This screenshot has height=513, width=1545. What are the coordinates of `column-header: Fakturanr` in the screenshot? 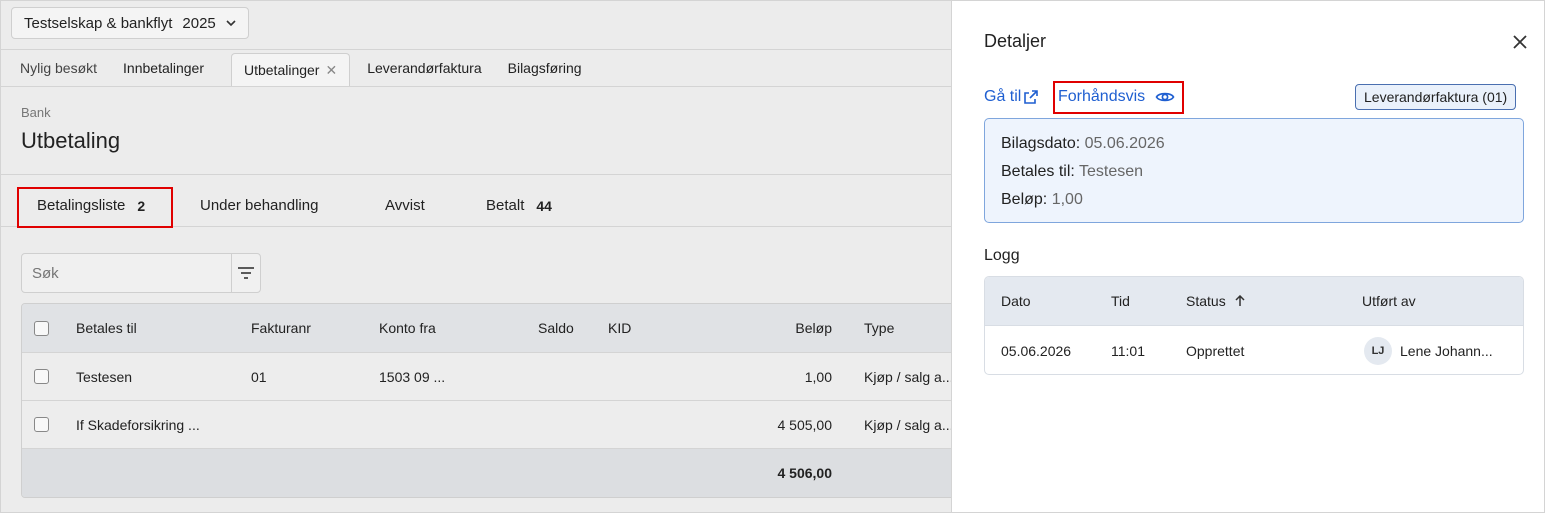 It's located at (281, 328).